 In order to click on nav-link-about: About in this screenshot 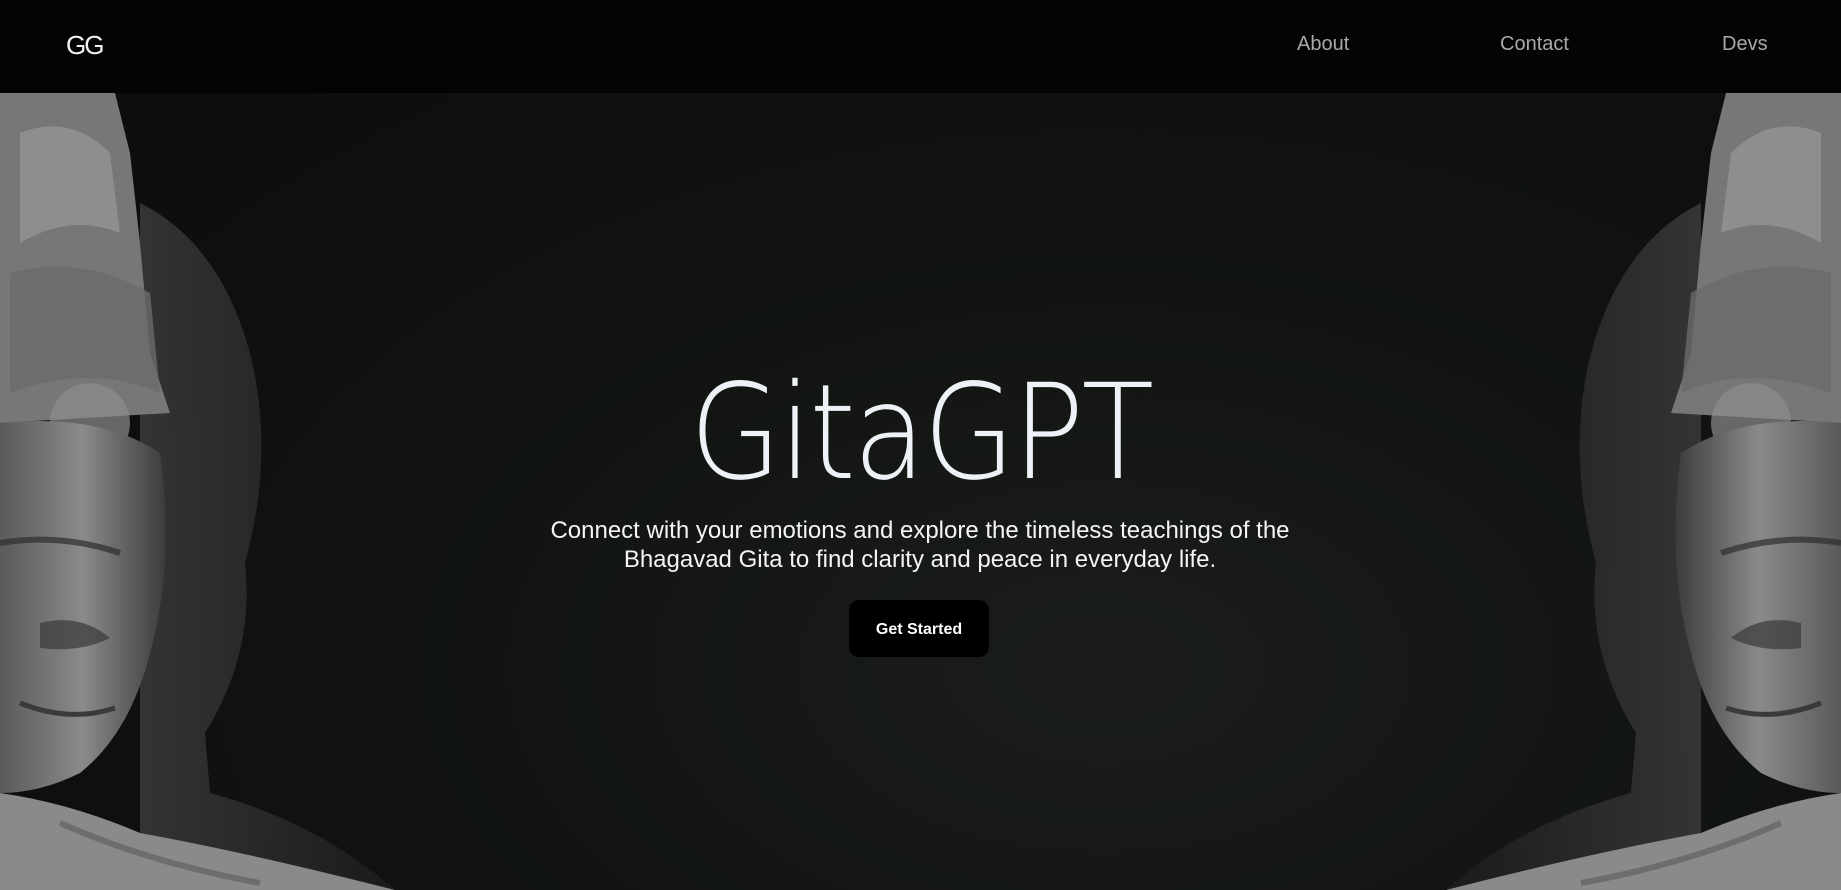, I will do `click(1323, 44)`.